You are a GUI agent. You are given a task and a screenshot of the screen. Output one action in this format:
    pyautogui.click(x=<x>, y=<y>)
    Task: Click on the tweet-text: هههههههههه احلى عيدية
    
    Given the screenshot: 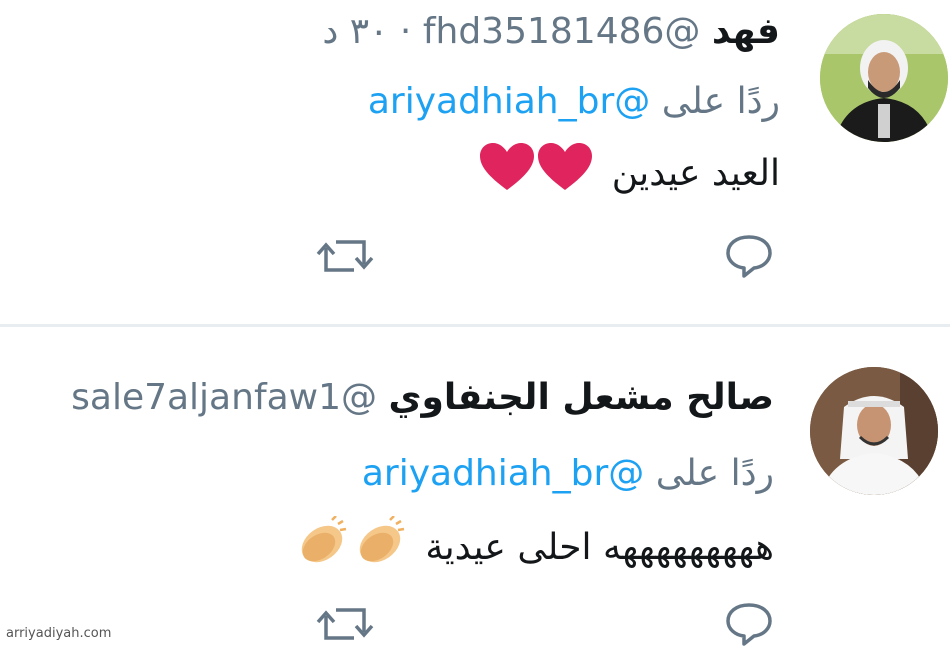 What is the action you would take?
    pyautogui.click(x=533, y=548)
    